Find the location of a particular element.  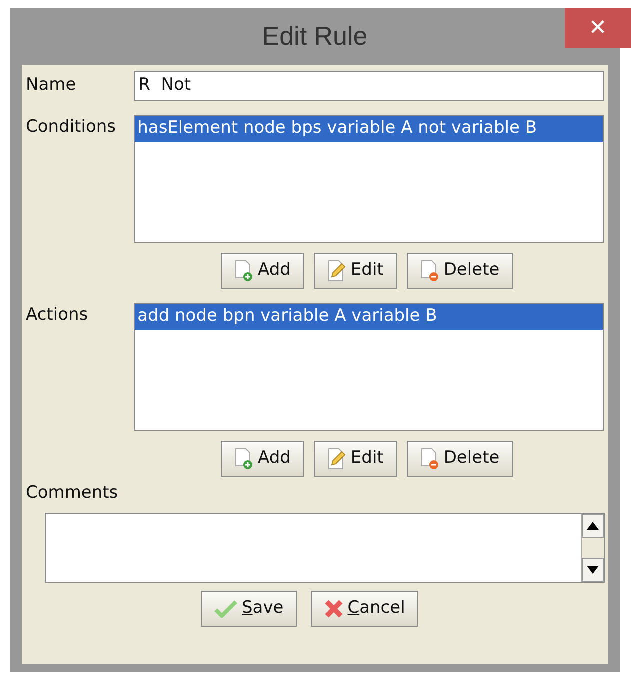

section-label: Conditions is located at coordinates (71, 127).